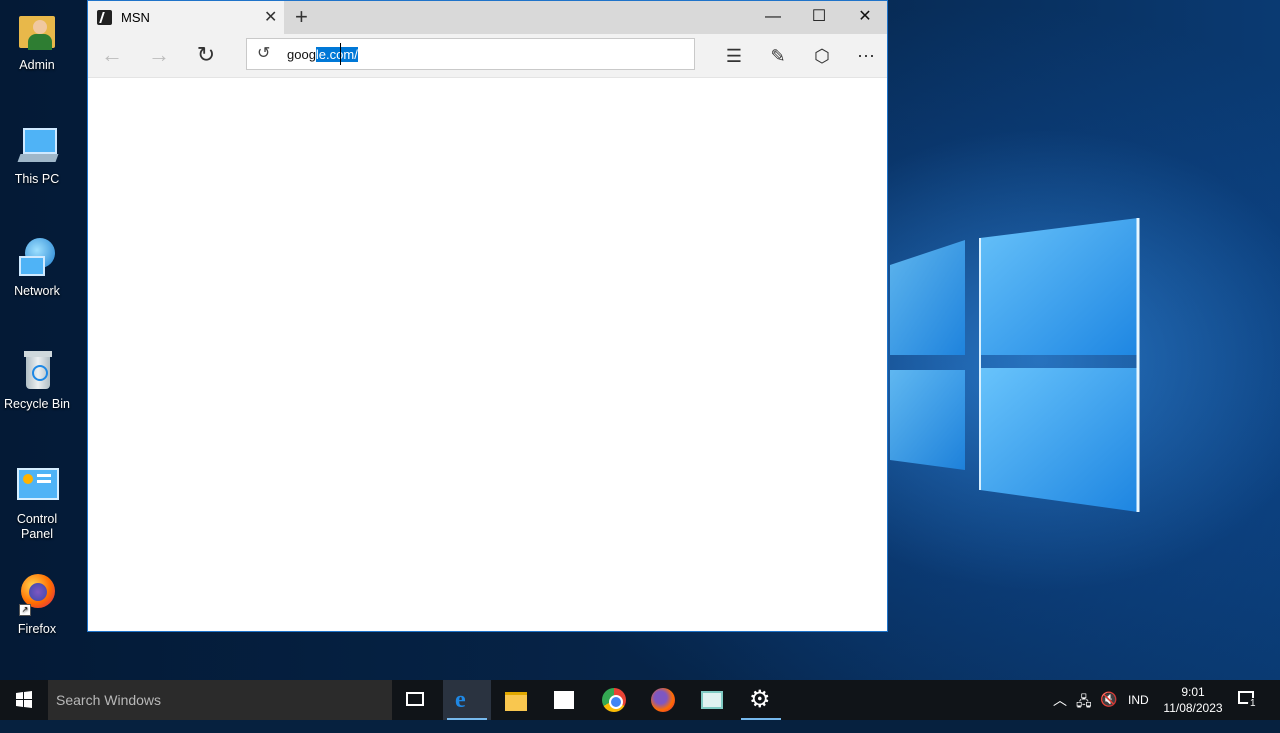 The width and height of the screenshot is (1280, 733). I want to click on language-indicator: IND, so click(1138, 713).